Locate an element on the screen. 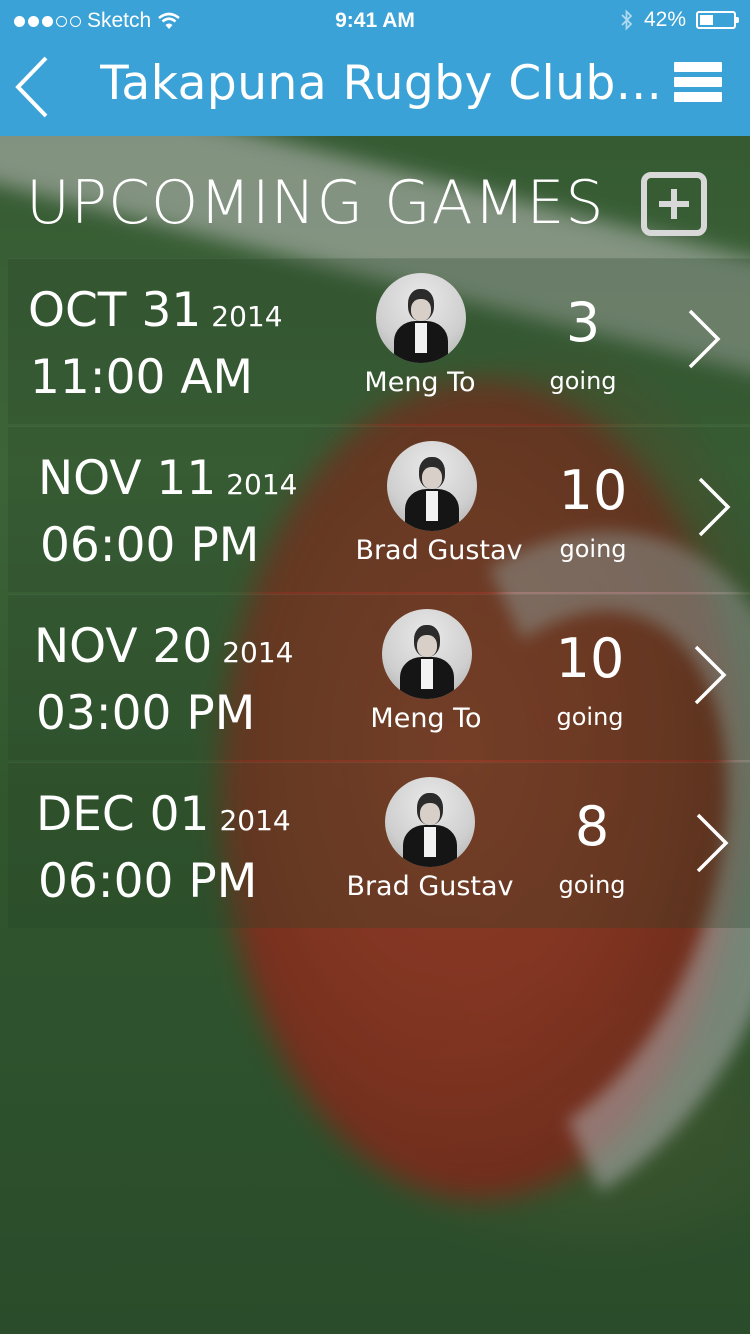  going-count: 3 is located at coordinates (583, 322).